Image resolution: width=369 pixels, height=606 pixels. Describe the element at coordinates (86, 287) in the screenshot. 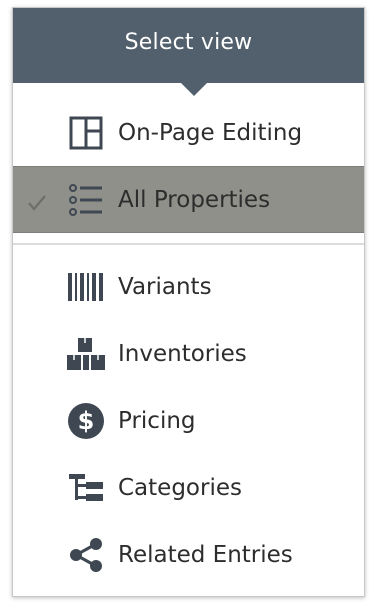

I see `barcode-icon` at that location.